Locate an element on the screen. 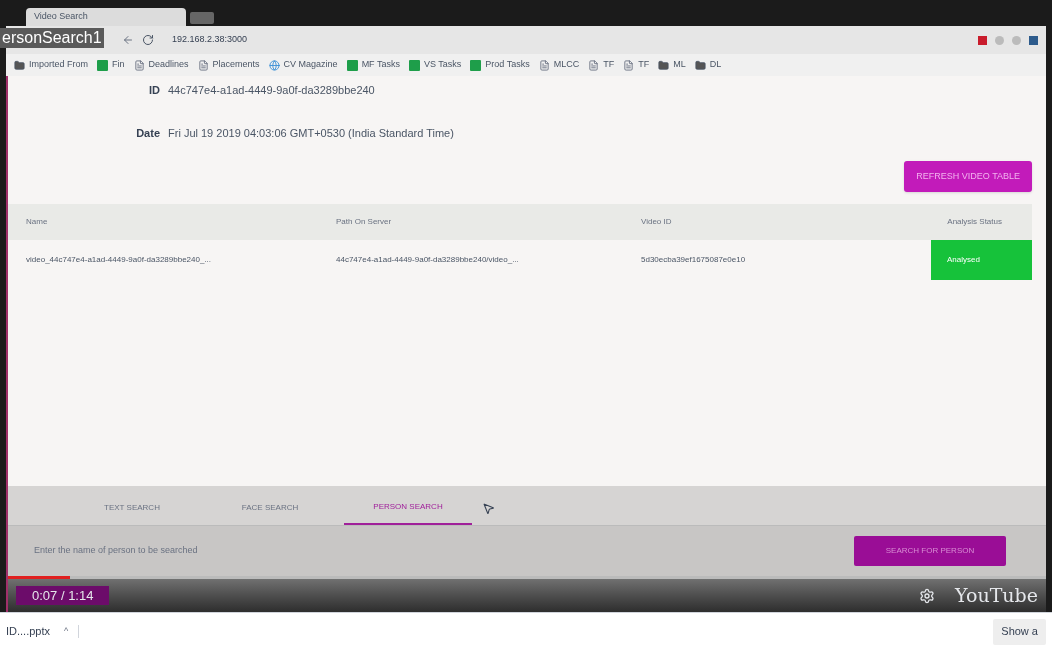 This screenshot has height=650, width=1052. detail-value: Fri Jul 19 2019 04:03:06 GMT+0530 (India Standard Time) is located at coordinates (311, 133).